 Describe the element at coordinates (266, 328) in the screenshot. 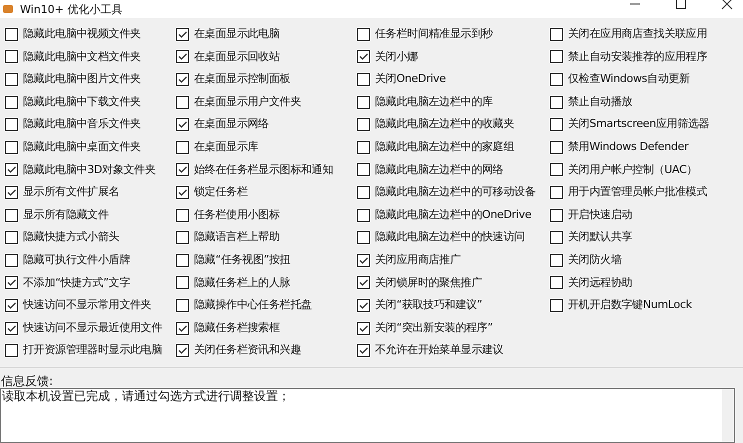

I see `option-checkbox: 隐藏任务栏搜索框` at that location.